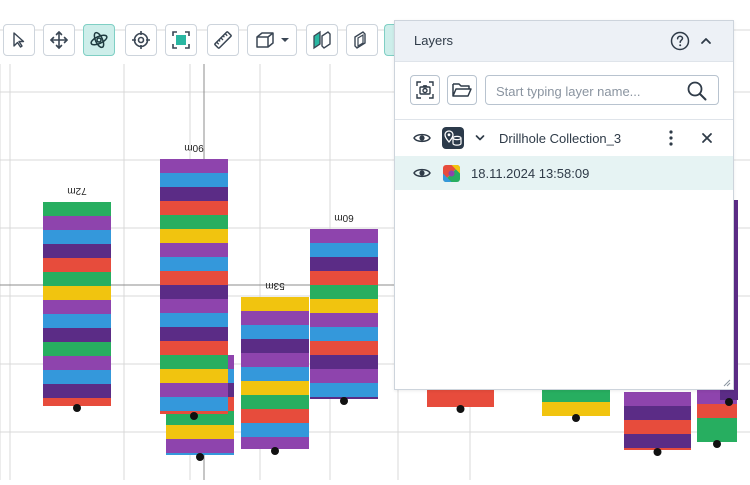 The height and width of the screenshot is (485, 750). I want to click on divider, so click(564, 119).